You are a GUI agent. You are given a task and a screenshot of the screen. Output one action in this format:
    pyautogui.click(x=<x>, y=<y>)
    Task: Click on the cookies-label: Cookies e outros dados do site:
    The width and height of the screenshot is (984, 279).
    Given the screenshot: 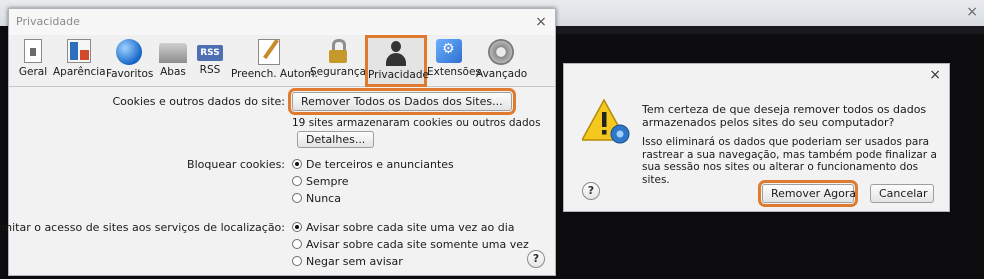 What is the action you would take?
    pyautogui.click(x=198, y=101)
    